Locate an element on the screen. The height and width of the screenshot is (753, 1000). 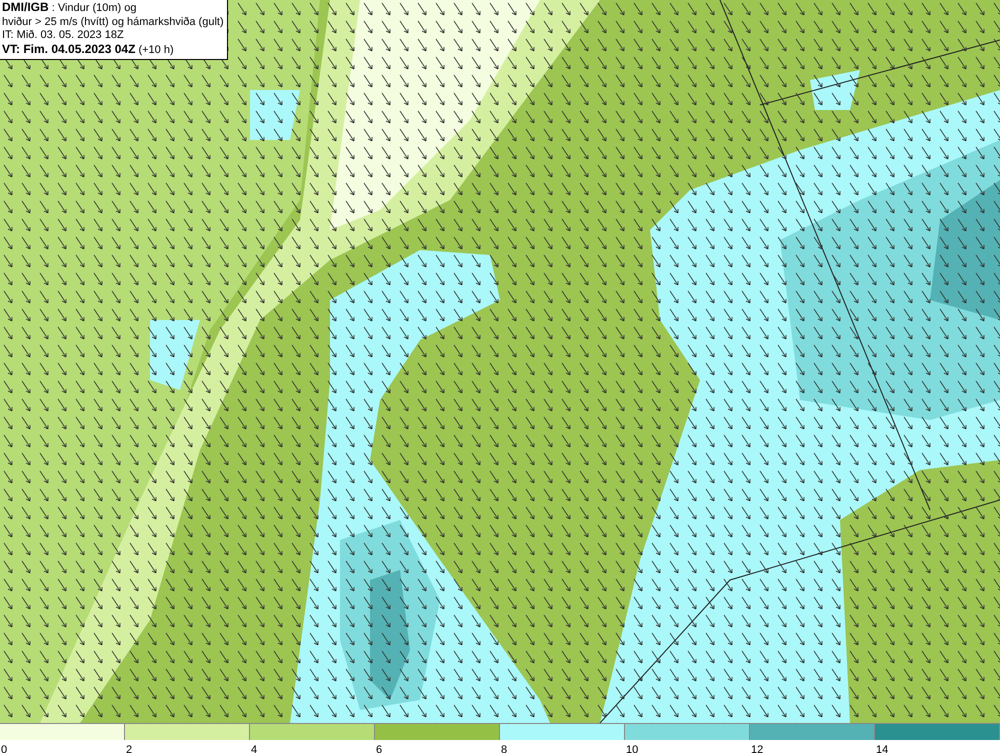
legend-label: 14 is located at coordinates (881, 748).